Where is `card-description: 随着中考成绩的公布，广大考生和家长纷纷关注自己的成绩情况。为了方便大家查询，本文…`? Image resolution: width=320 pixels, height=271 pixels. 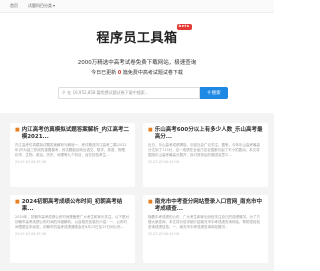 card-description: 随着中考成绩的公布，广大考生和家长纷纷关注自己的成绩情况。为了方便大家查询，本文… is located at coordinates (204, 222).